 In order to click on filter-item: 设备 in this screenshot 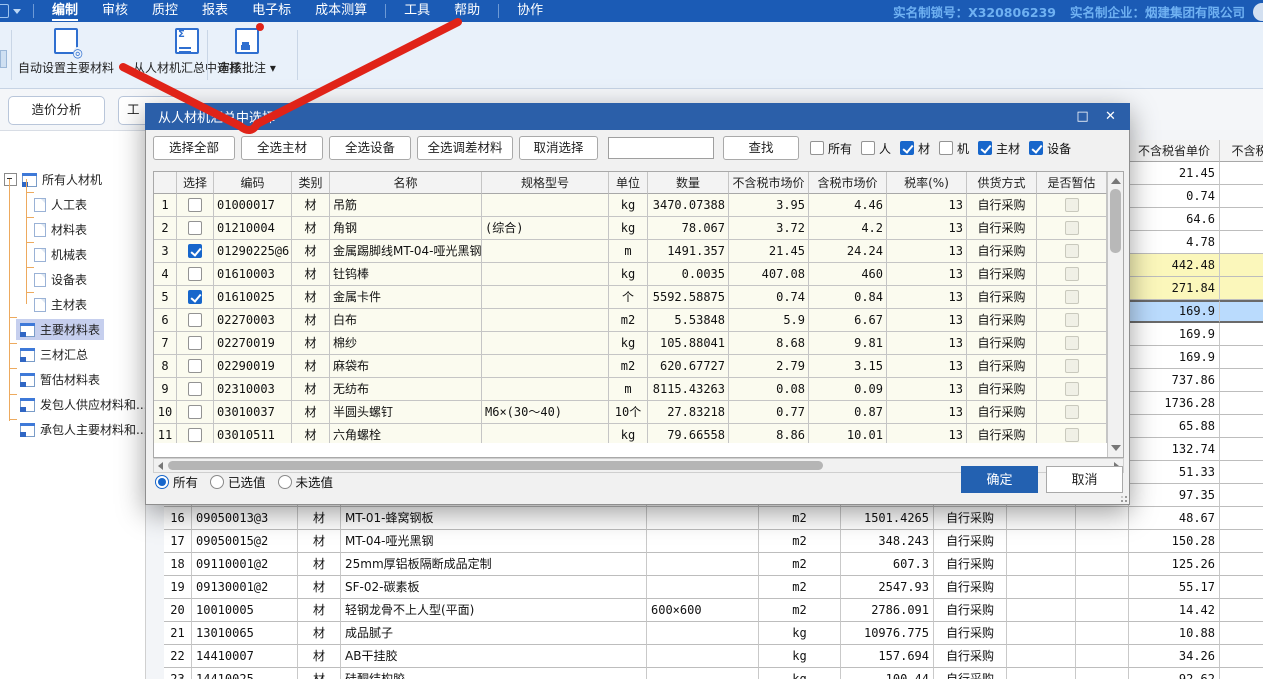, I will do `click(1050, 148)`.